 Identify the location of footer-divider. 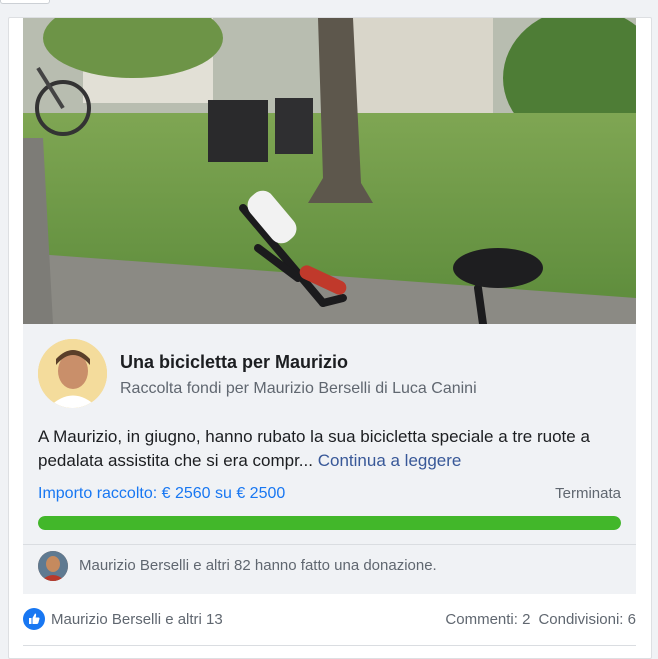
(329, 645).